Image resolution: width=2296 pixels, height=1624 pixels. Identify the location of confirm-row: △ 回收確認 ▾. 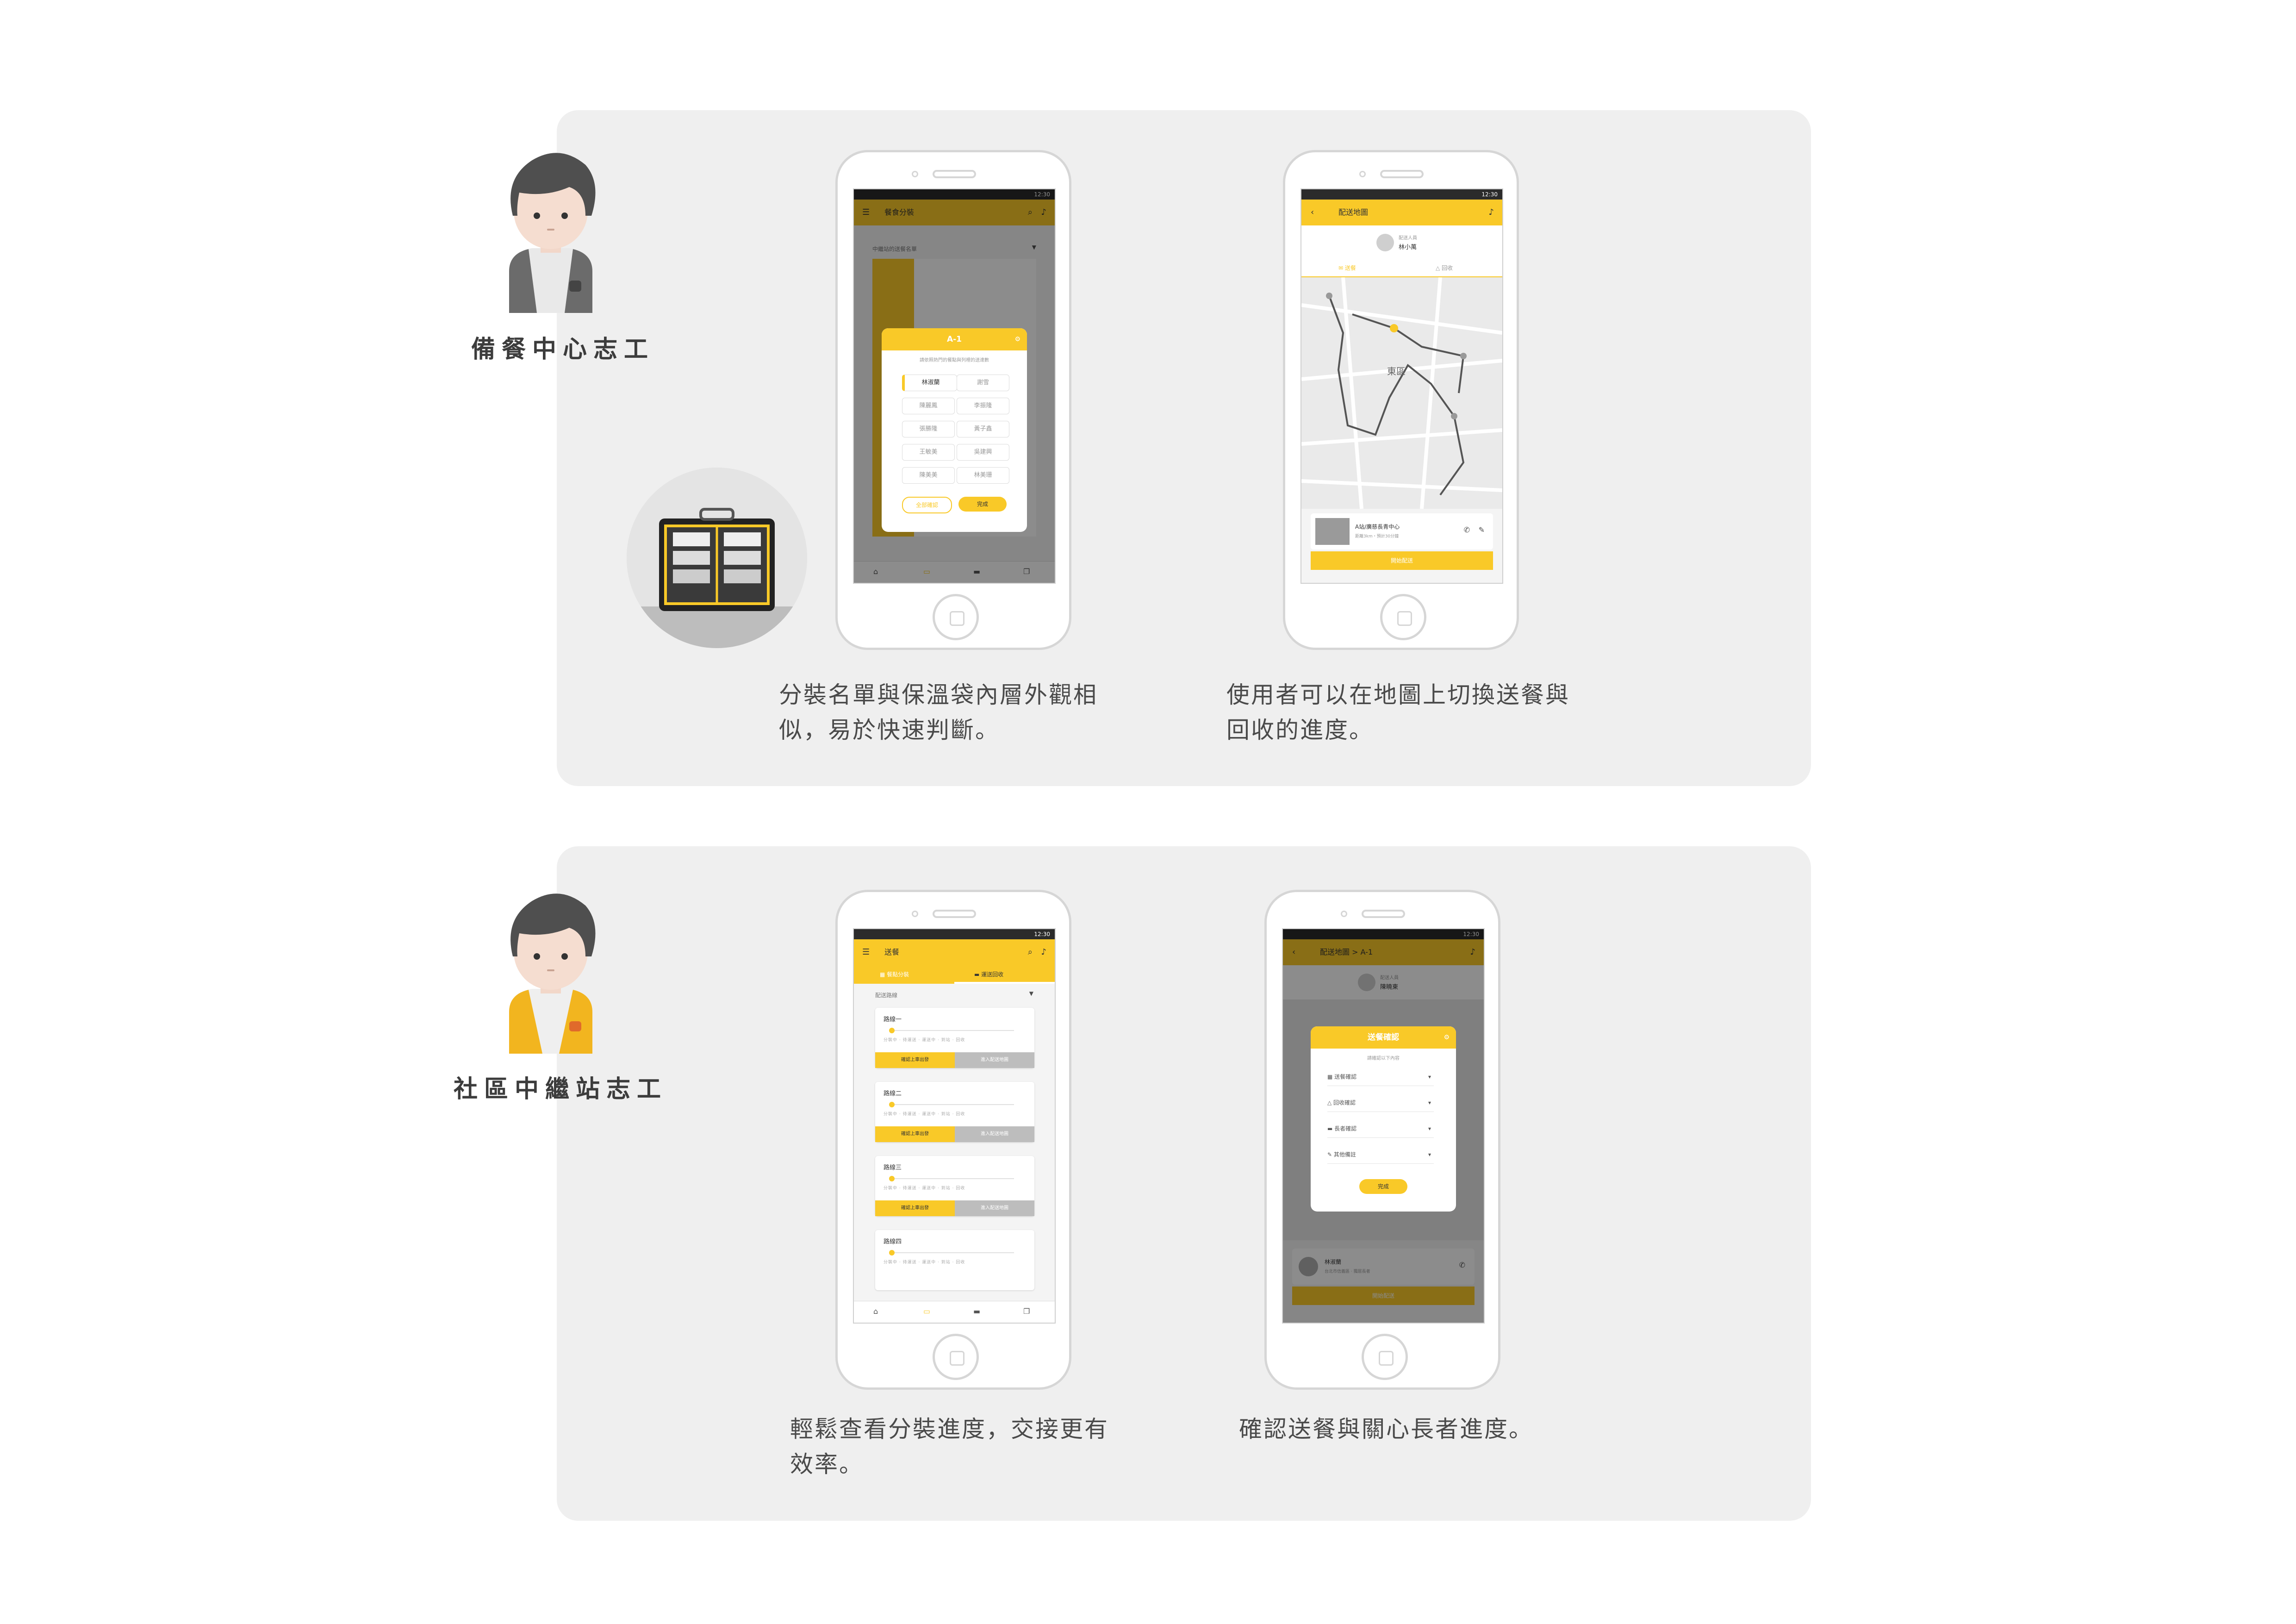
(1380, 1103).